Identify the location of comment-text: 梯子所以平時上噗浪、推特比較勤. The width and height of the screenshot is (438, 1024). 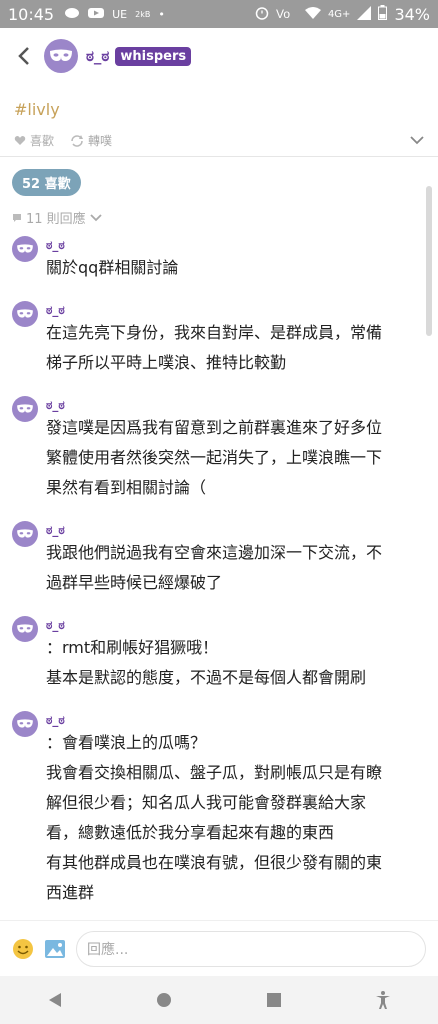
(166, 362).